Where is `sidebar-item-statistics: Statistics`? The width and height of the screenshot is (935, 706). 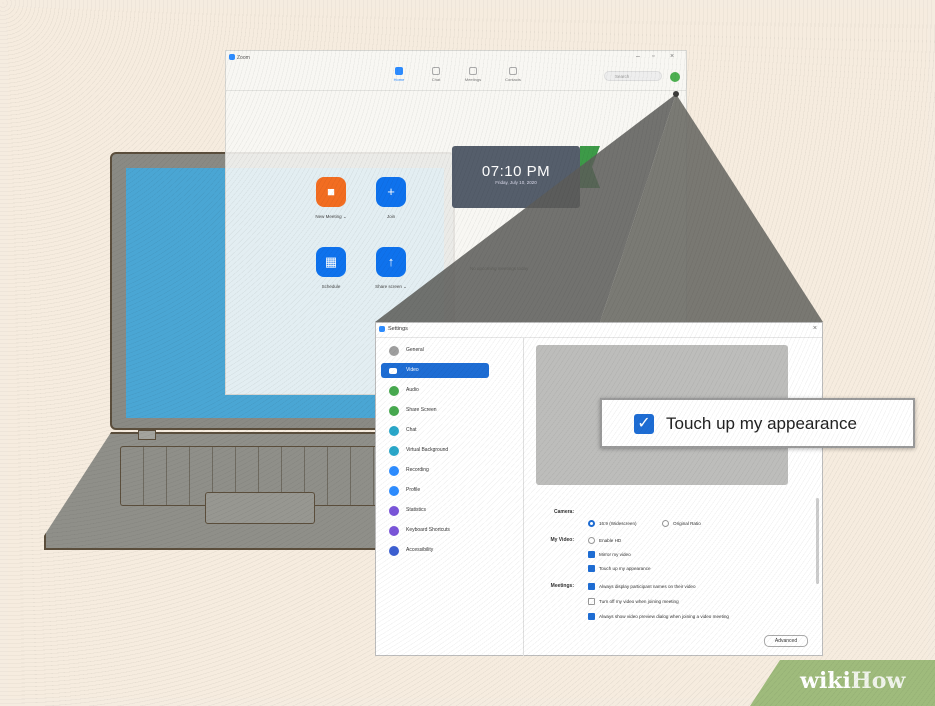
sidebar-item-statistics: Statistics is located at coordinates (435, 510).